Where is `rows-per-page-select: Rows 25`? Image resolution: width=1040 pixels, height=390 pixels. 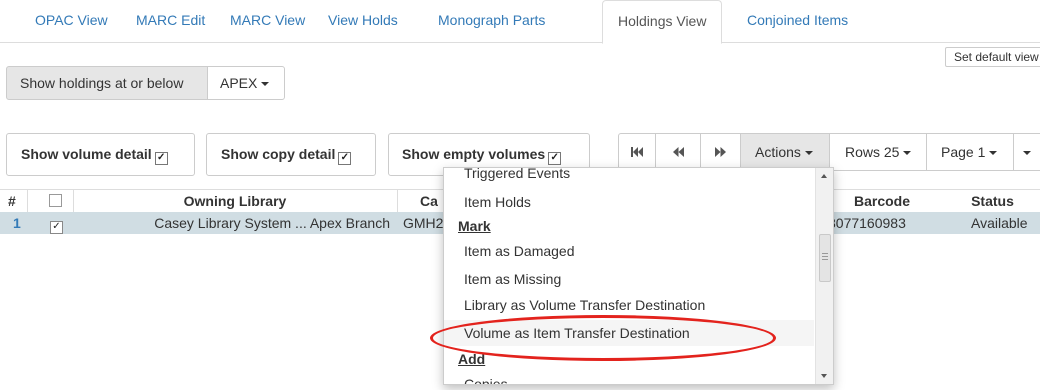 rows-per-page-select: Rows 25 is located at coordinates (878, 152).